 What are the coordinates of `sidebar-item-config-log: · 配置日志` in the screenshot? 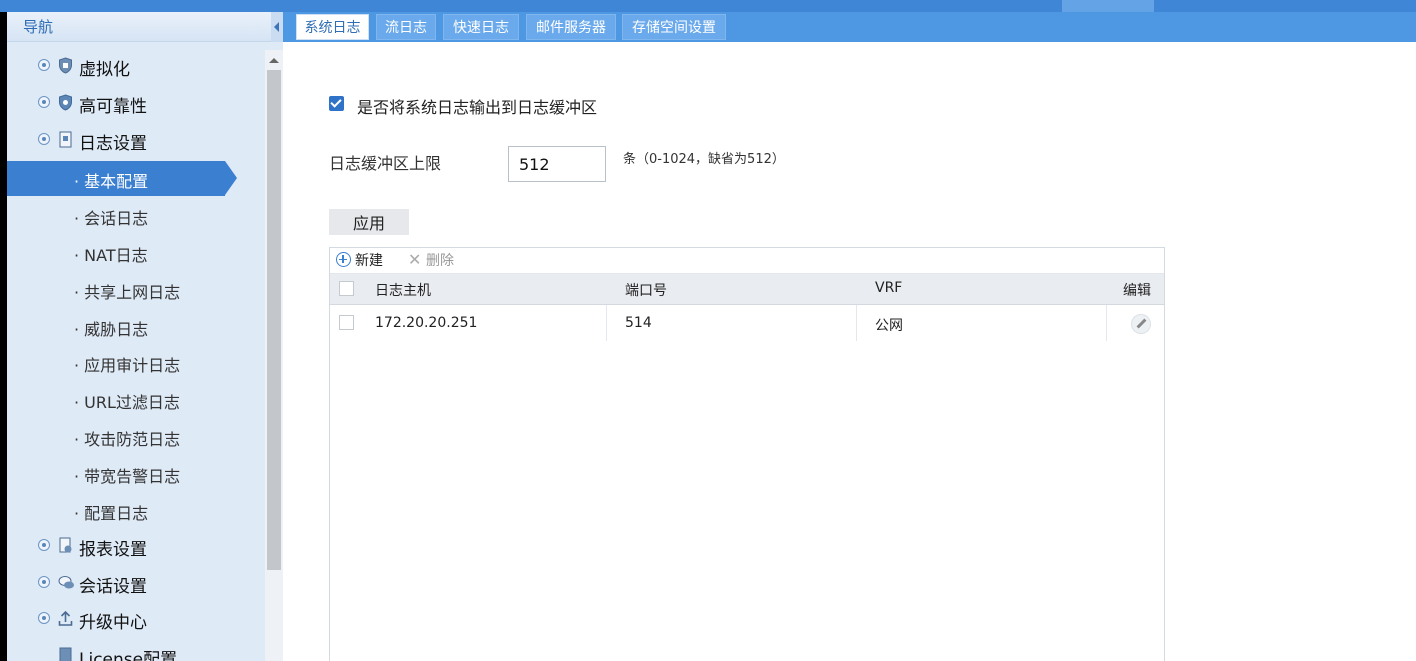 It's located at (136, 510).